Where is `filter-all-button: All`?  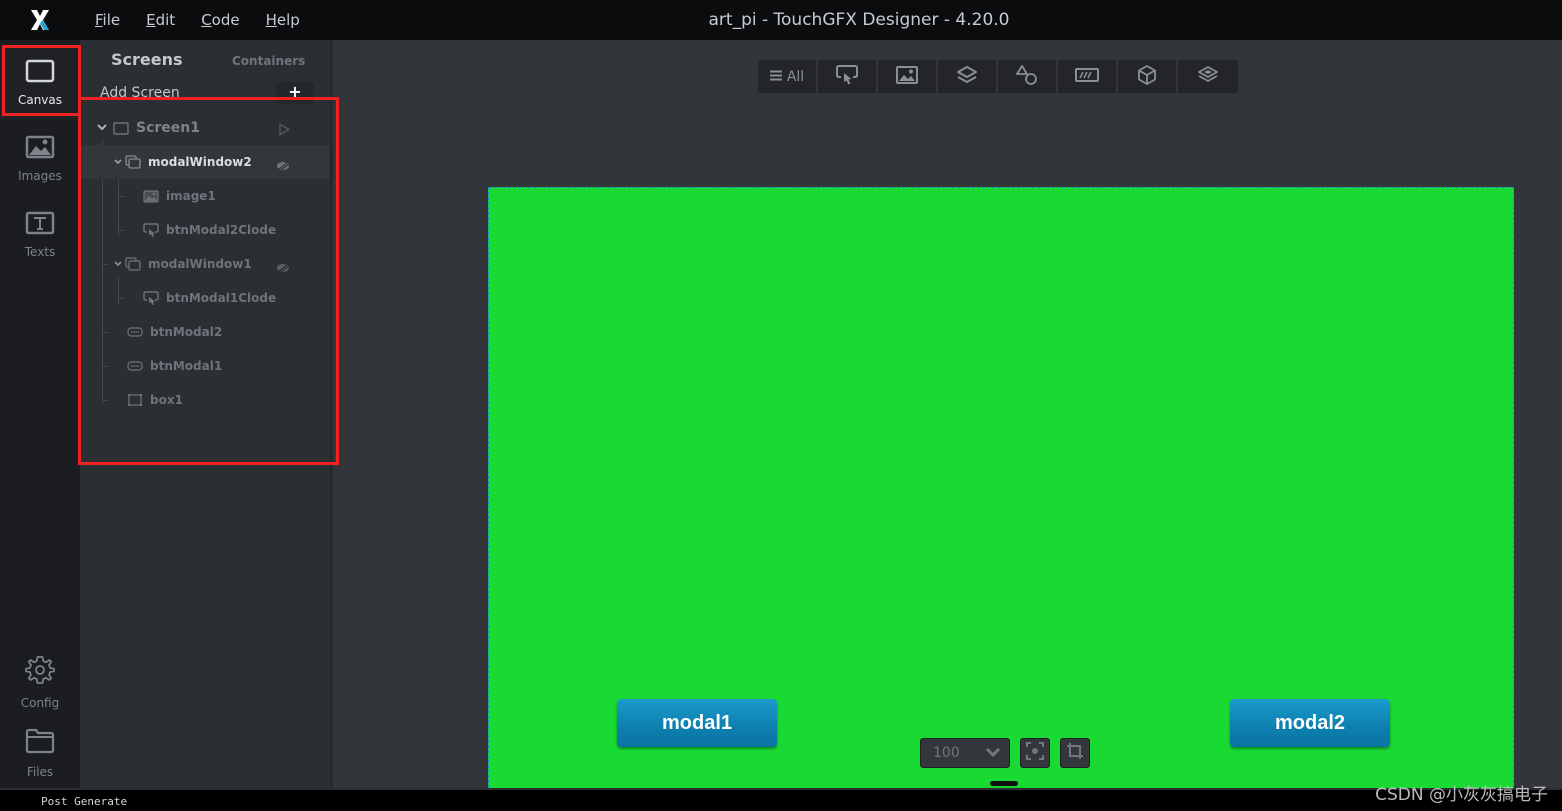
filter-all-button: All is located at coordinates (788, 76).